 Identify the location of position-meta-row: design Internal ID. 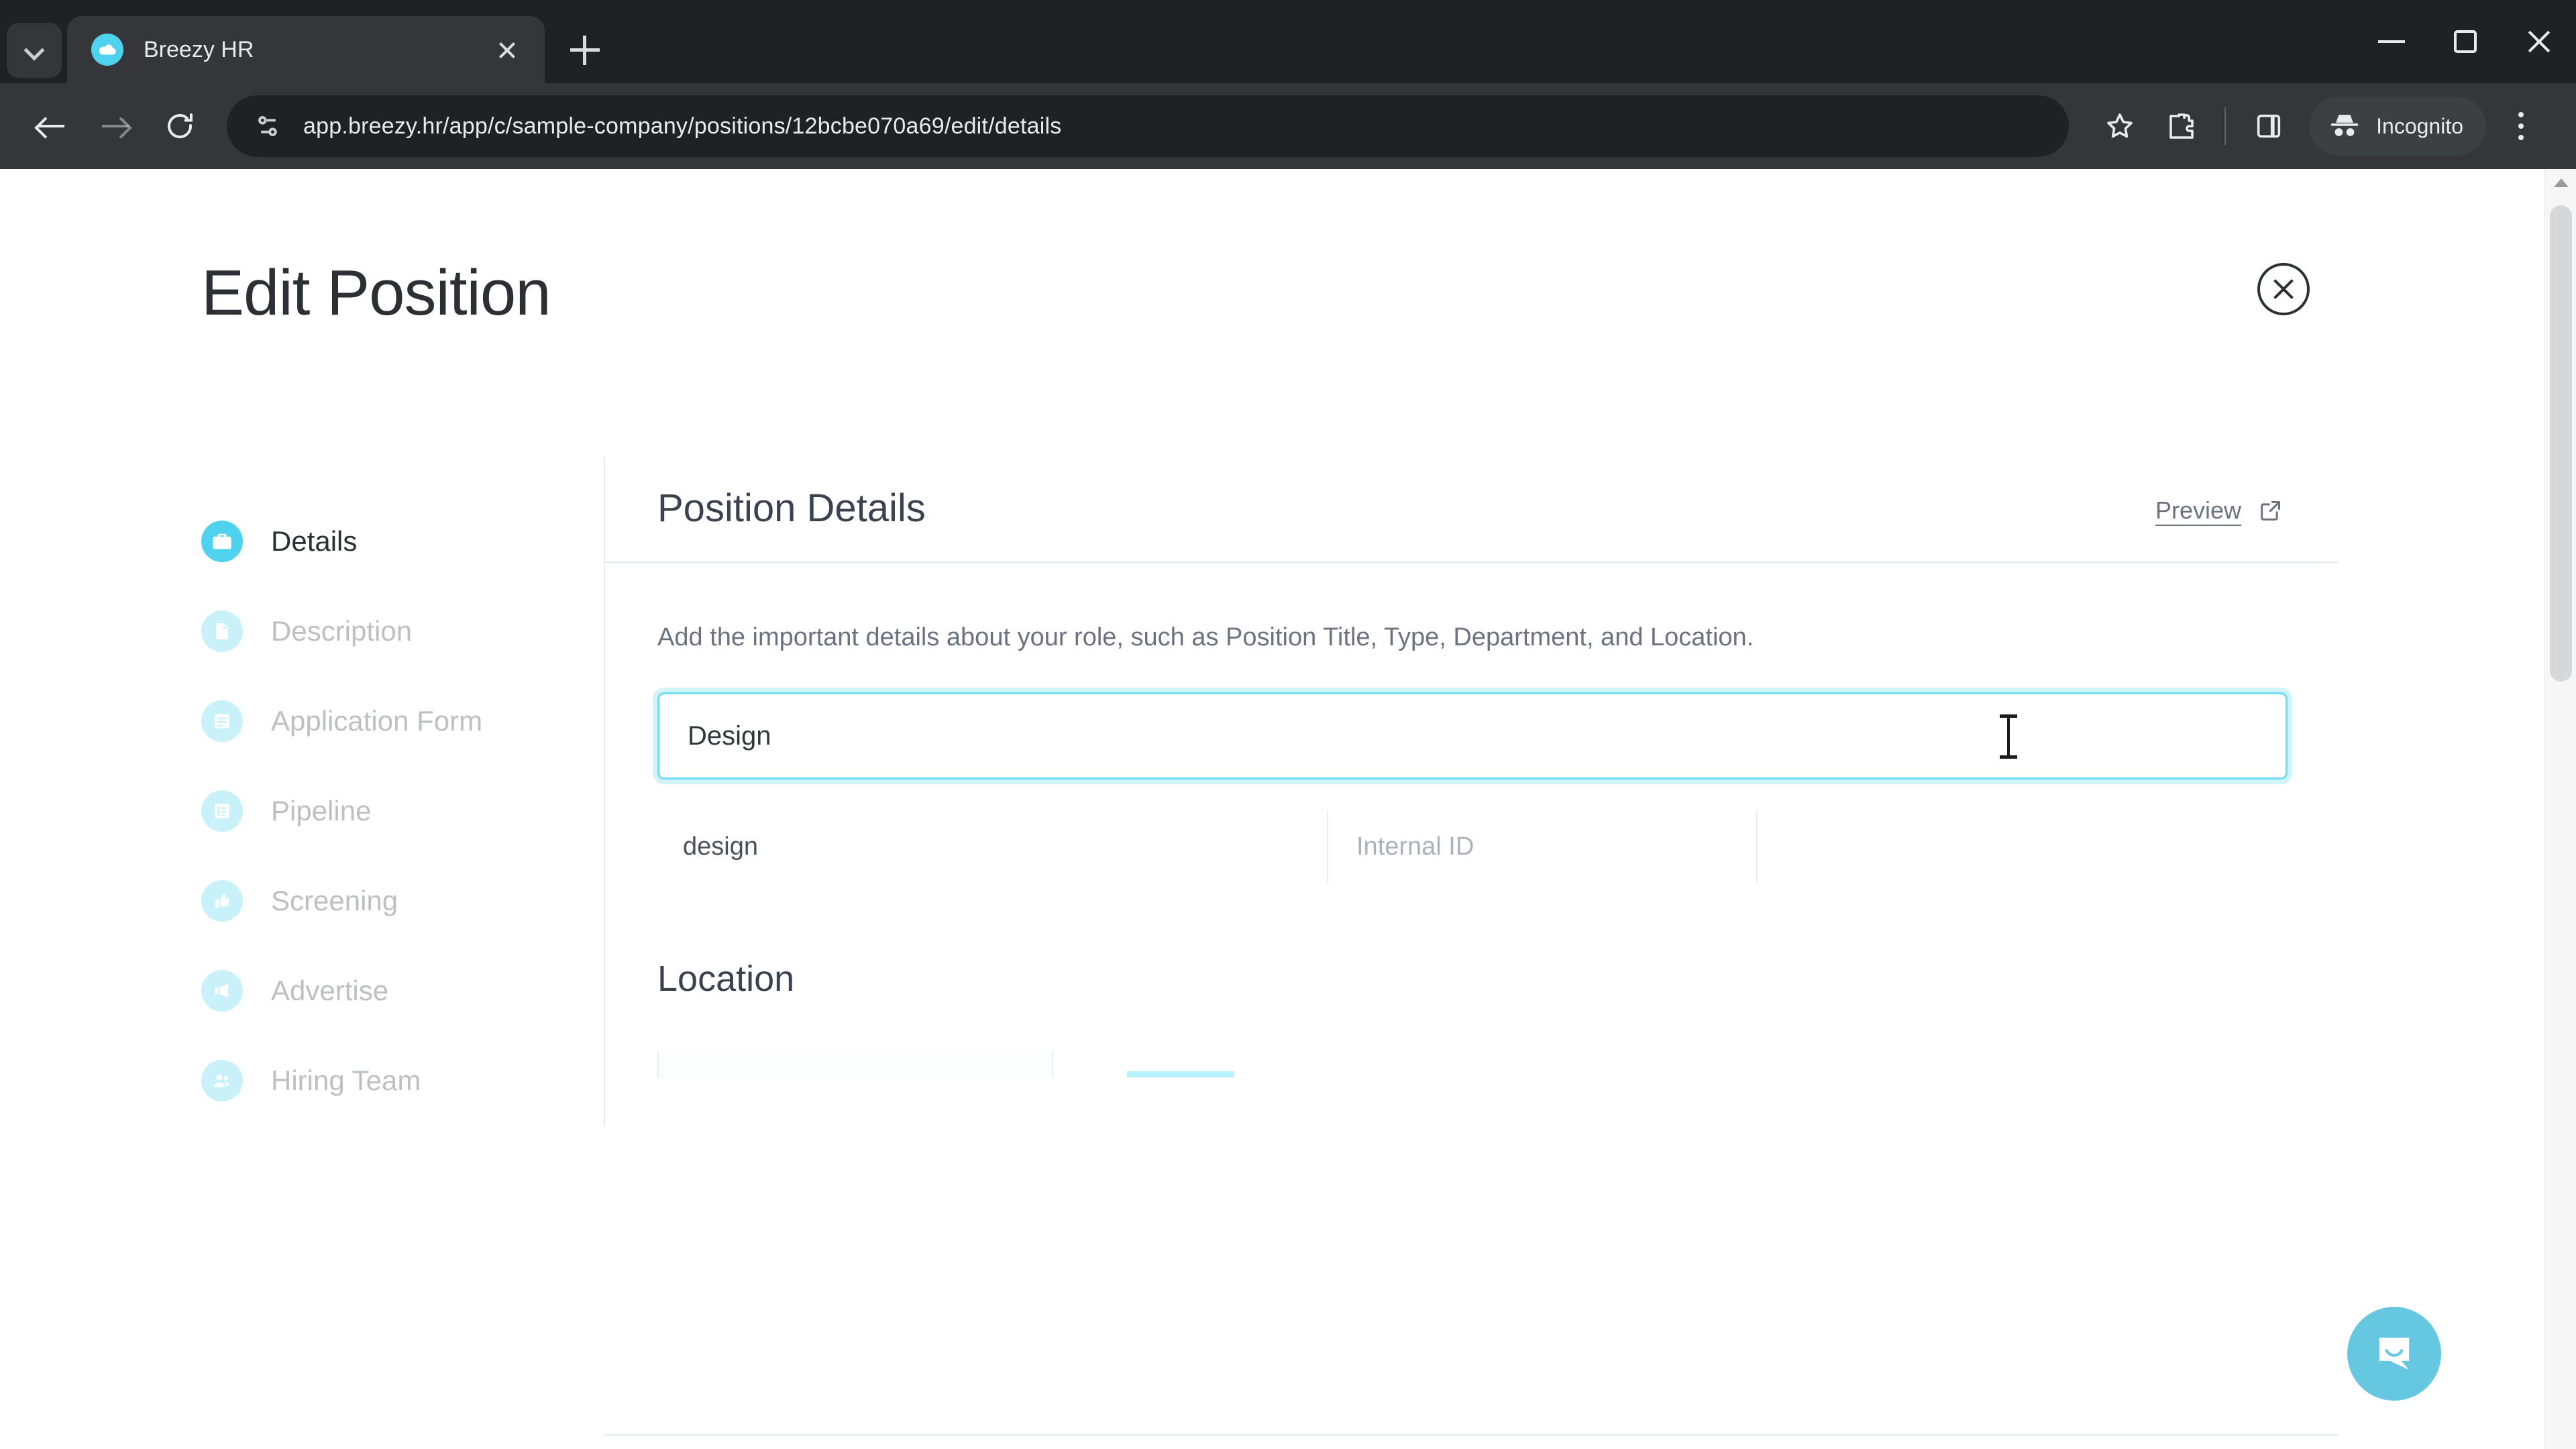
(1471, 846).